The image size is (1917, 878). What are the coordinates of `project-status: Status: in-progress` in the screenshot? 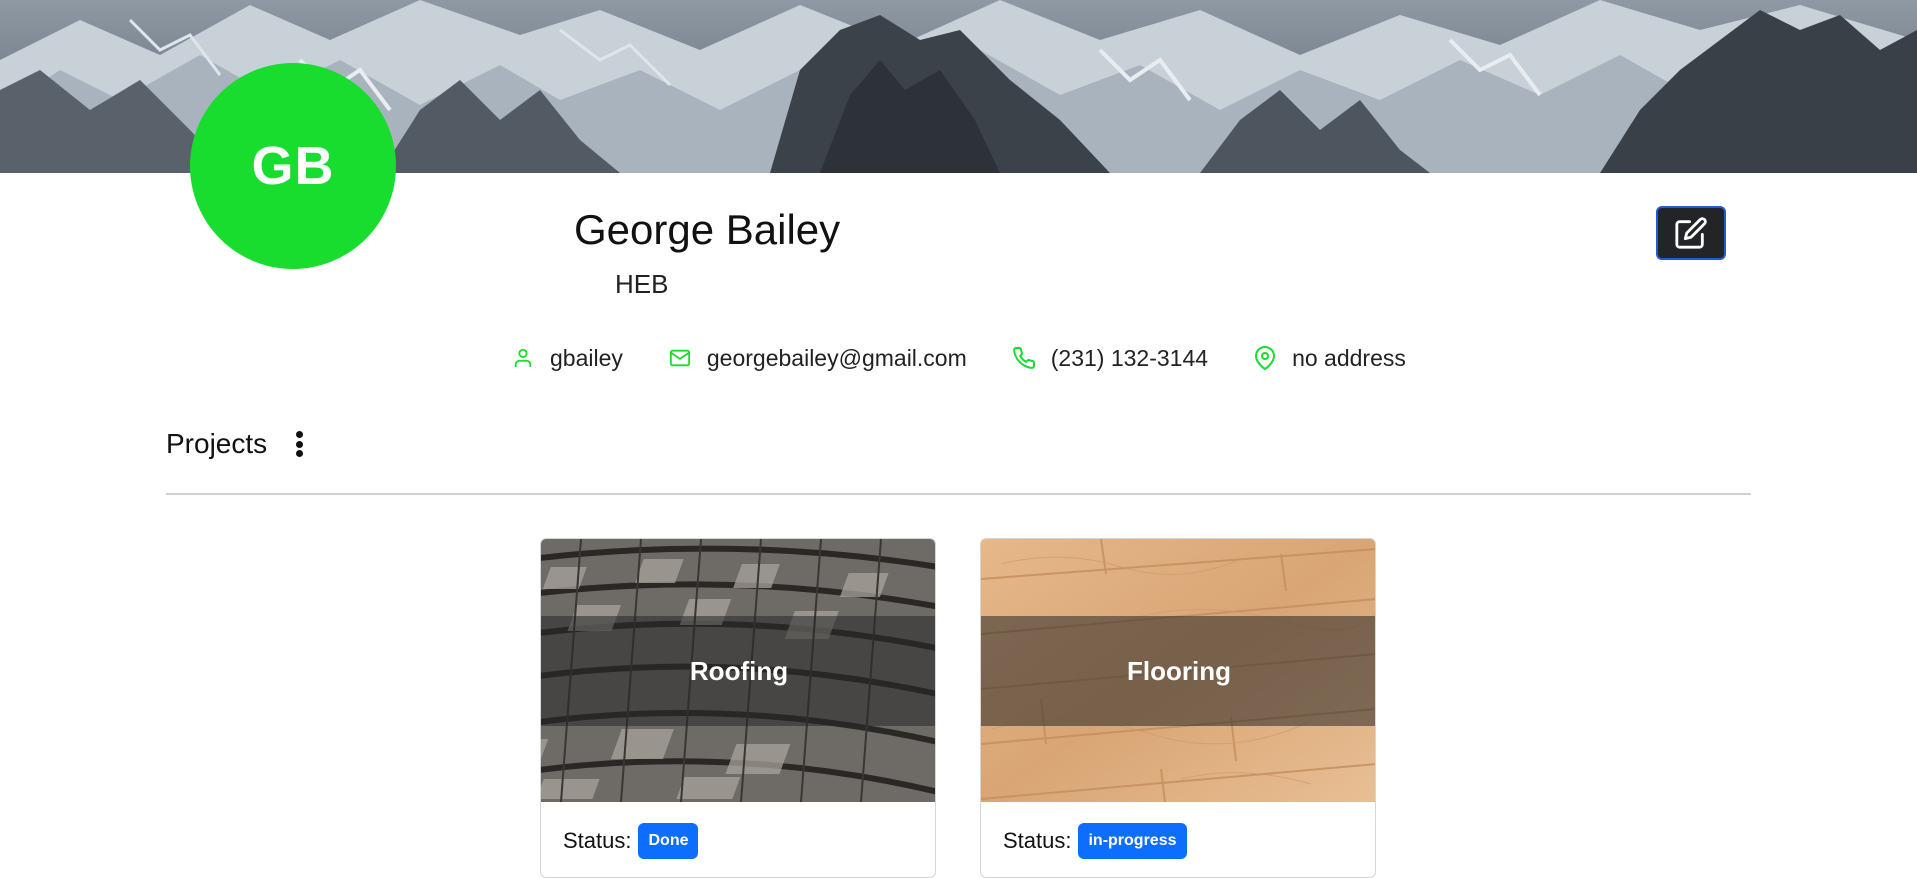 It's located at (1095, 841).